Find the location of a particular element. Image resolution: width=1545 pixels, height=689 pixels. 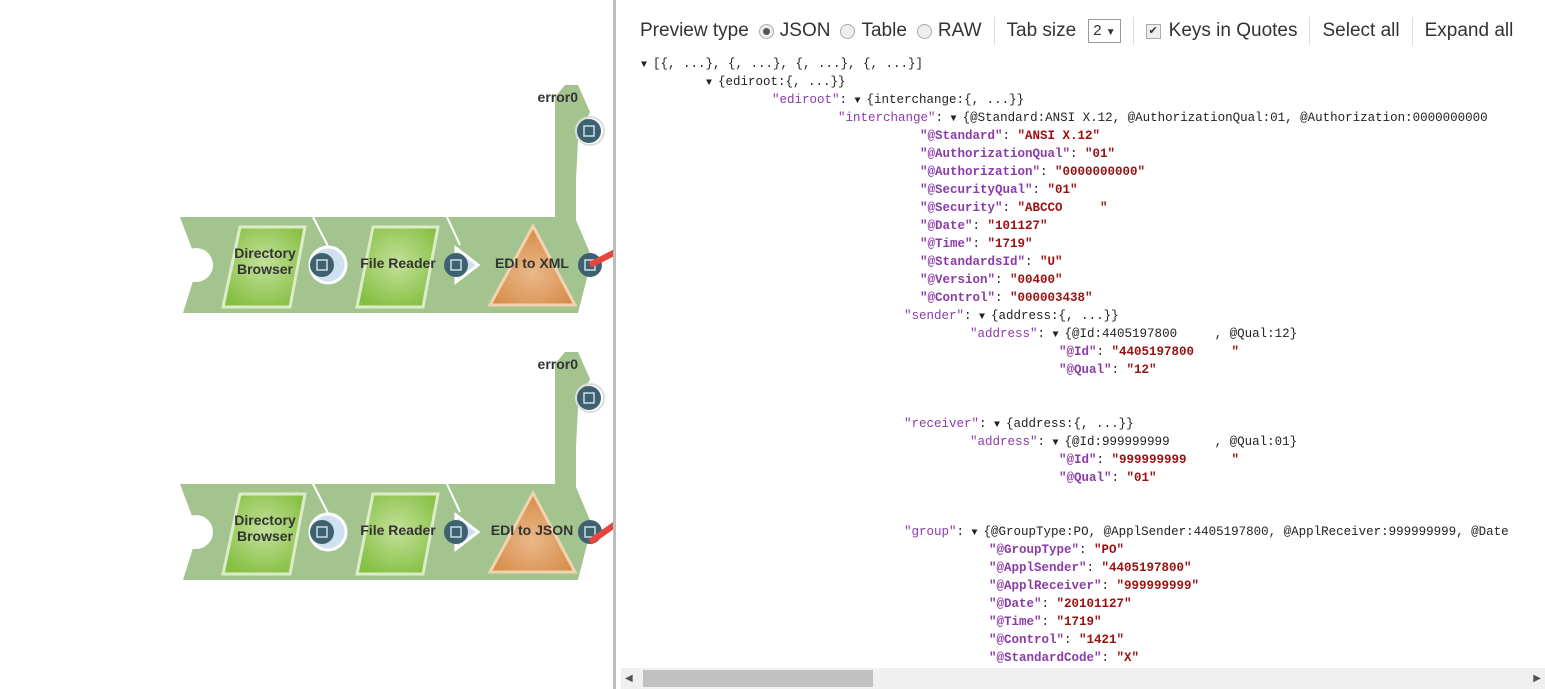

json-key: "group" is located at coordinates (930, 532).